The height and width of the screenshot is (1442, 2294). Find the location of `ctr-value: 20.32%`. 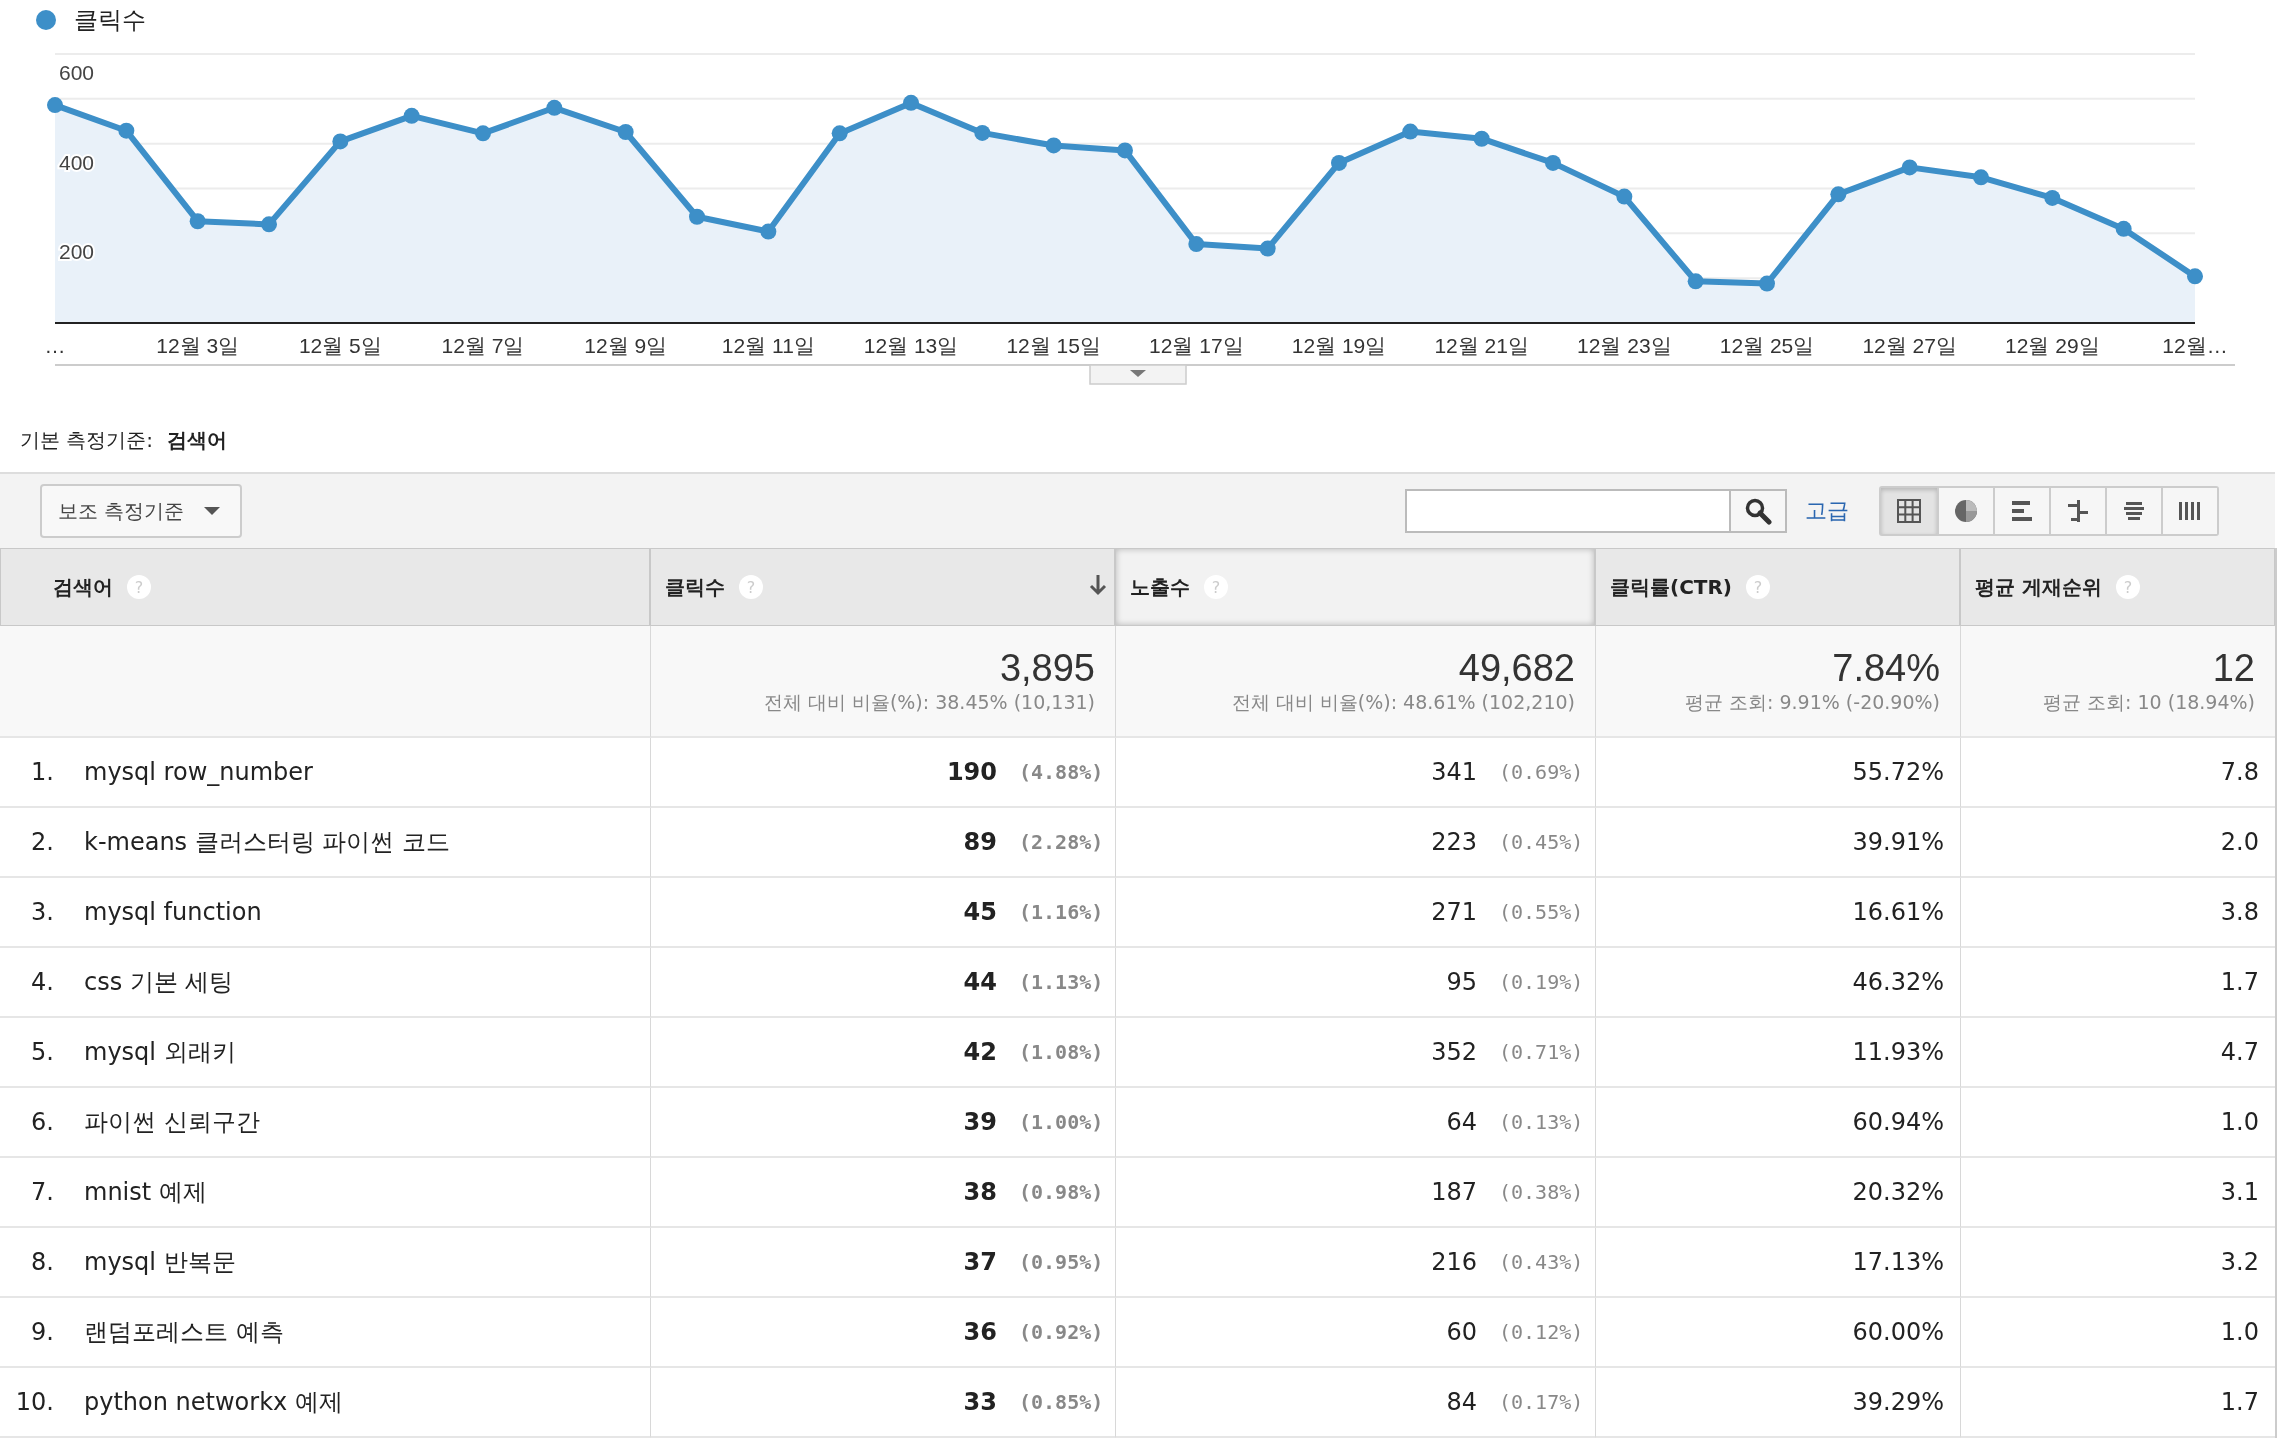

ctr-value: 20.32% is located at coordinates (1898, 1192).